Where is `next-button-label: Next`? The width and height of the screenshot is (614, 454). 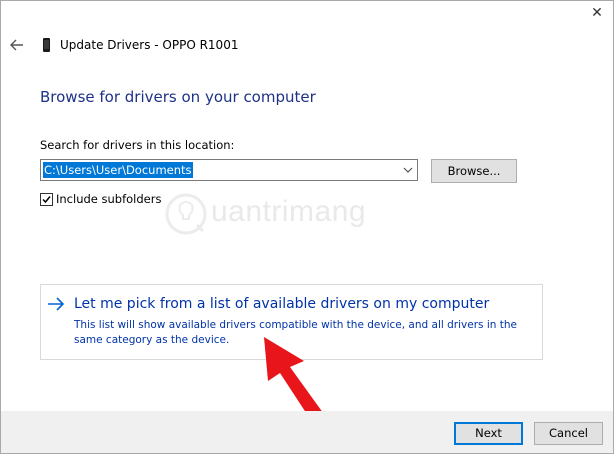
next-button-label: Next is located at coordinates (488, 433).